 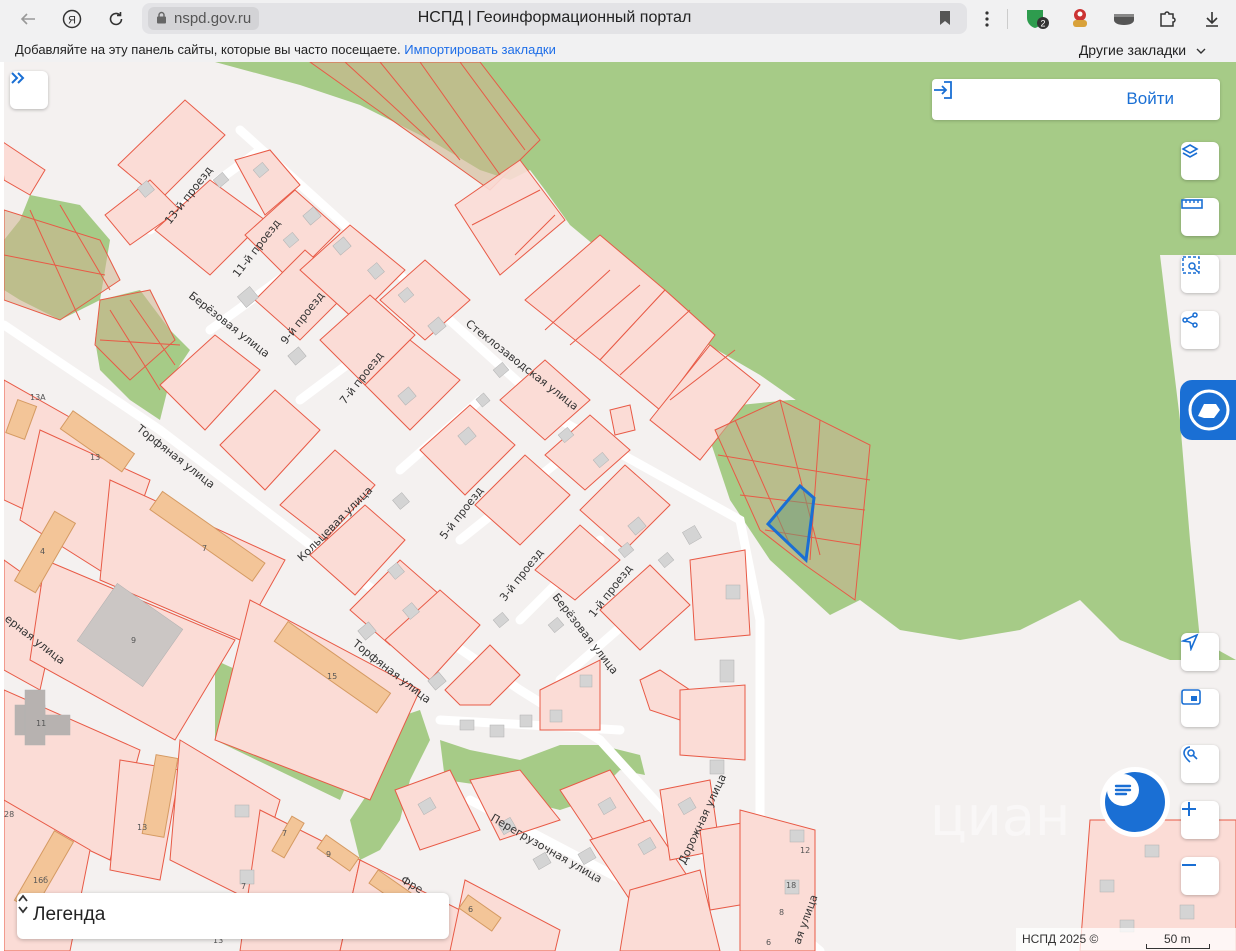 What do you see at coordinates (781, 912) in the screenshot?
I see `building-number: 8` at bounding box center [781, 912].